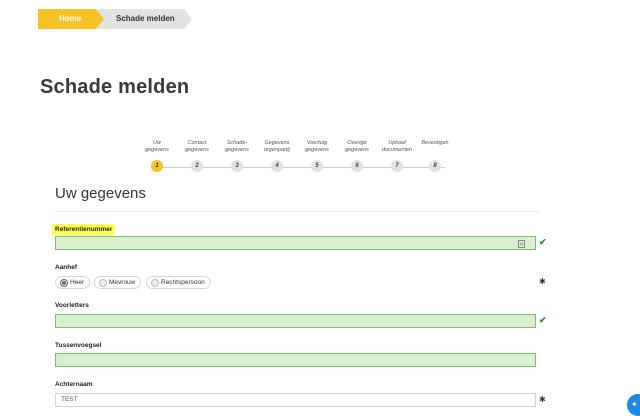 The height and width of the screenshot is (416, 640). What do you see at coordinates (115, 87) in the screenshot?
I see `page-title: Schade melden` at bounding box center [115, 87].